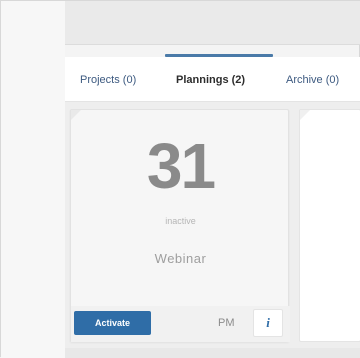  I want to click on info-button: i, so click(268, 323).